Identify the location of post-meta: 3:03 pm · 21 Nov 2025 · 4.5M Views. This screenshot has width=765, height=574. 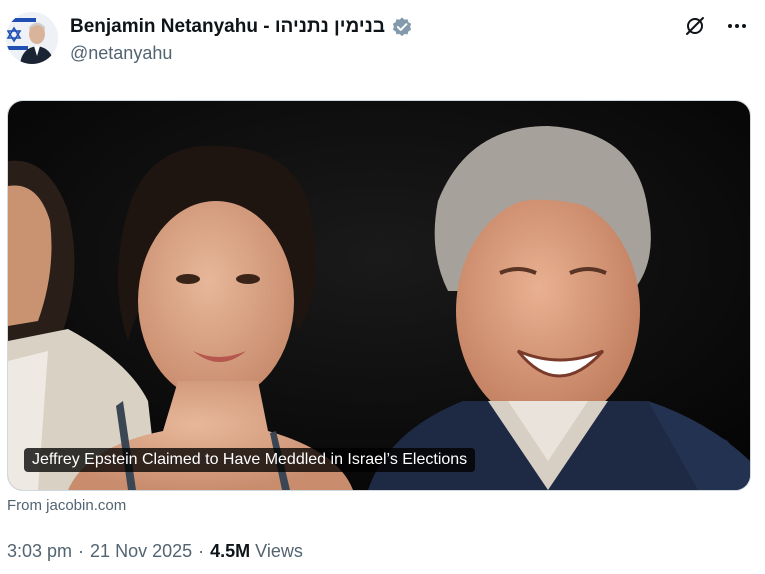
(155, 551).